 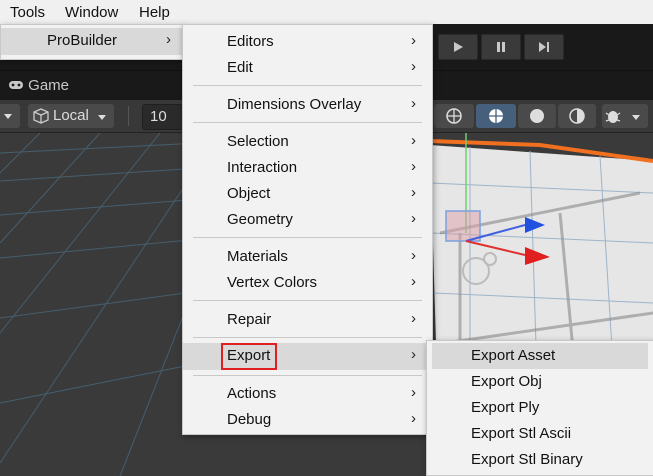 I want to click on menu-item-repair: Repair ›, so click(x=307, y=320).